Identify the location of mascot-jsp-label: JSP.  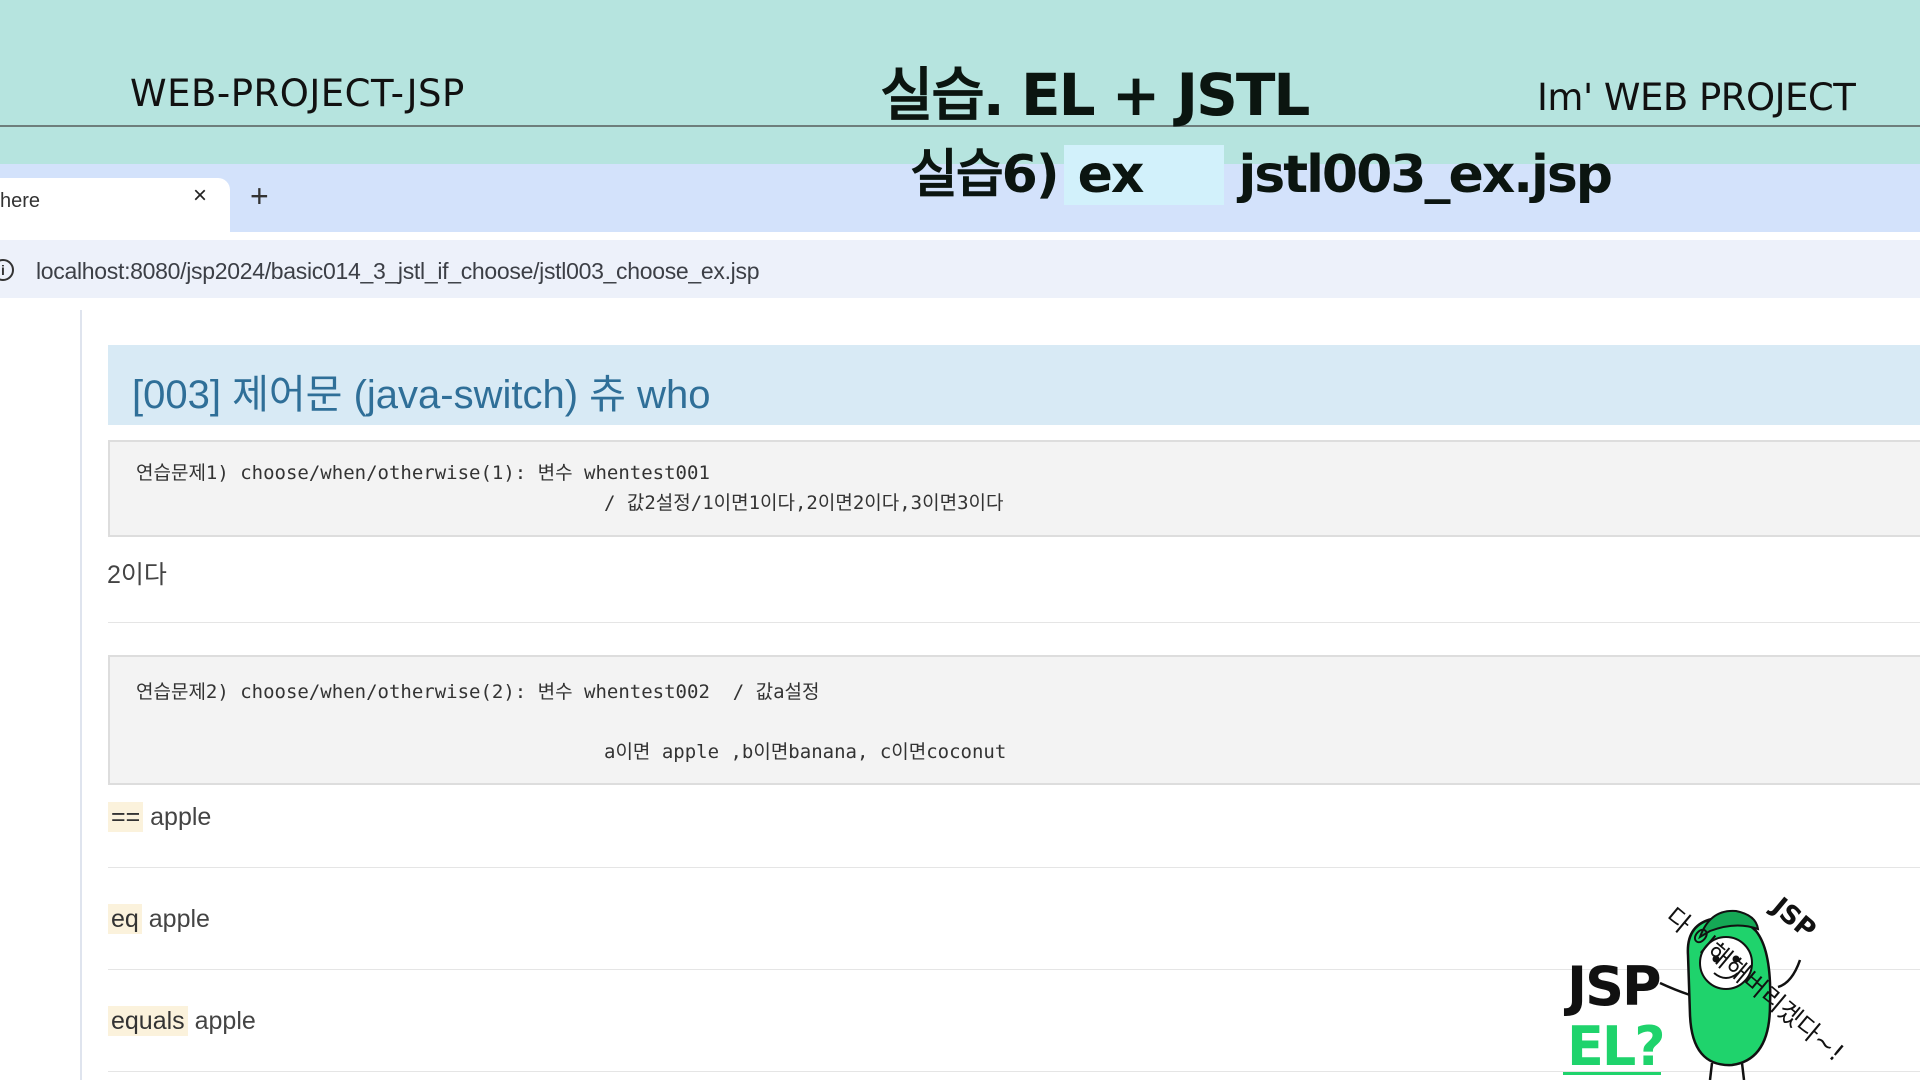
(1614, 986).